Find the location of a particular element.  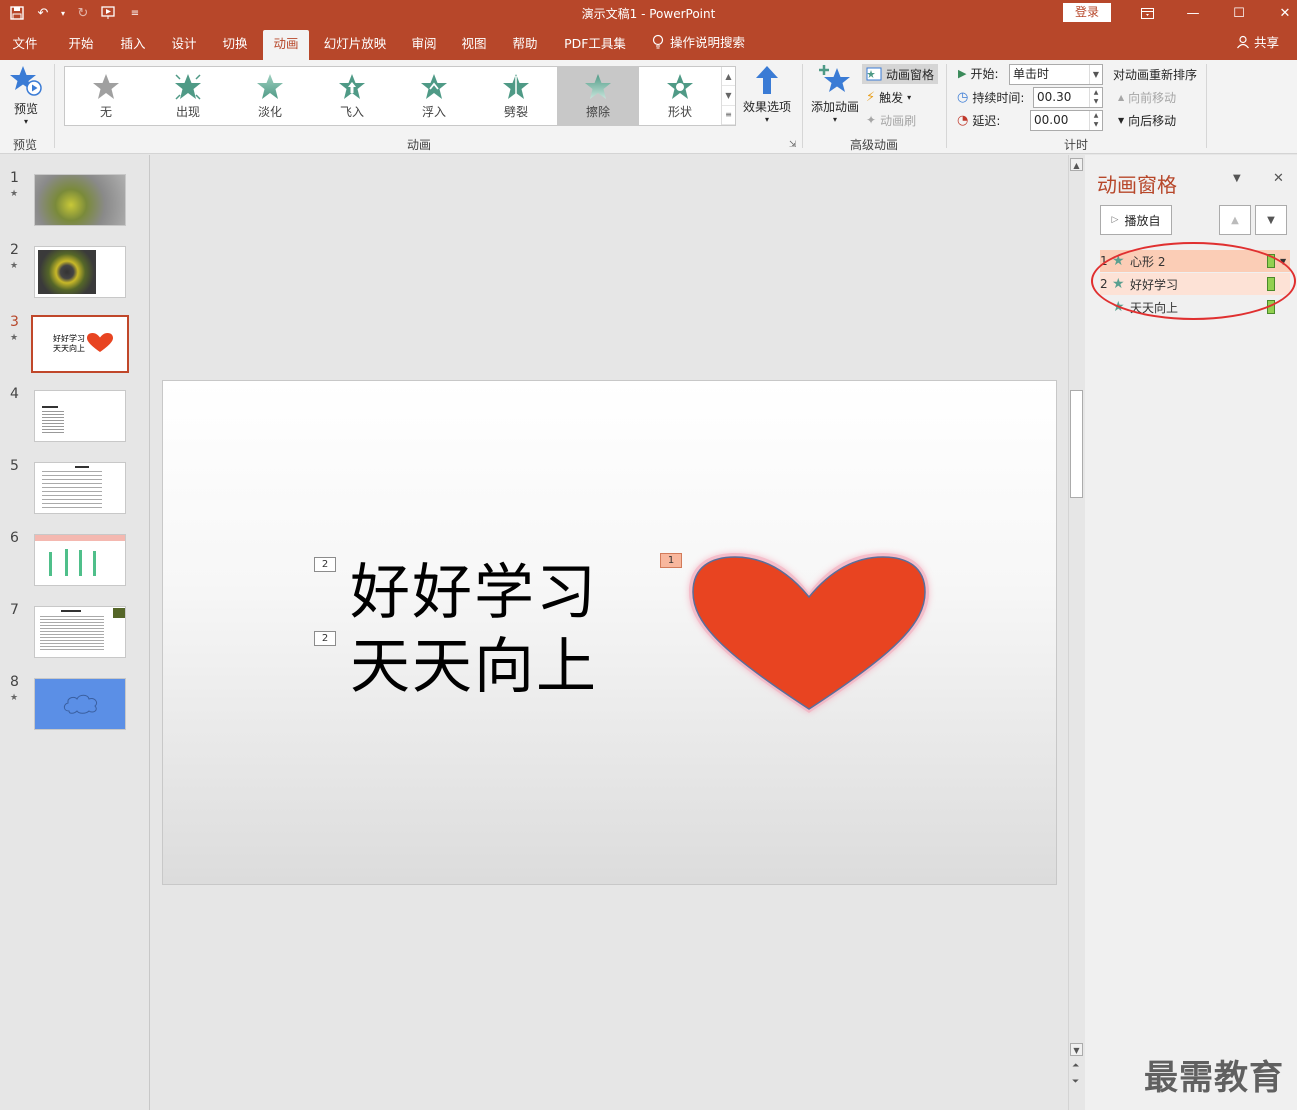

slide-thumbnail-3: 好好学习 天天向上 is located at coordinates (80, 344).